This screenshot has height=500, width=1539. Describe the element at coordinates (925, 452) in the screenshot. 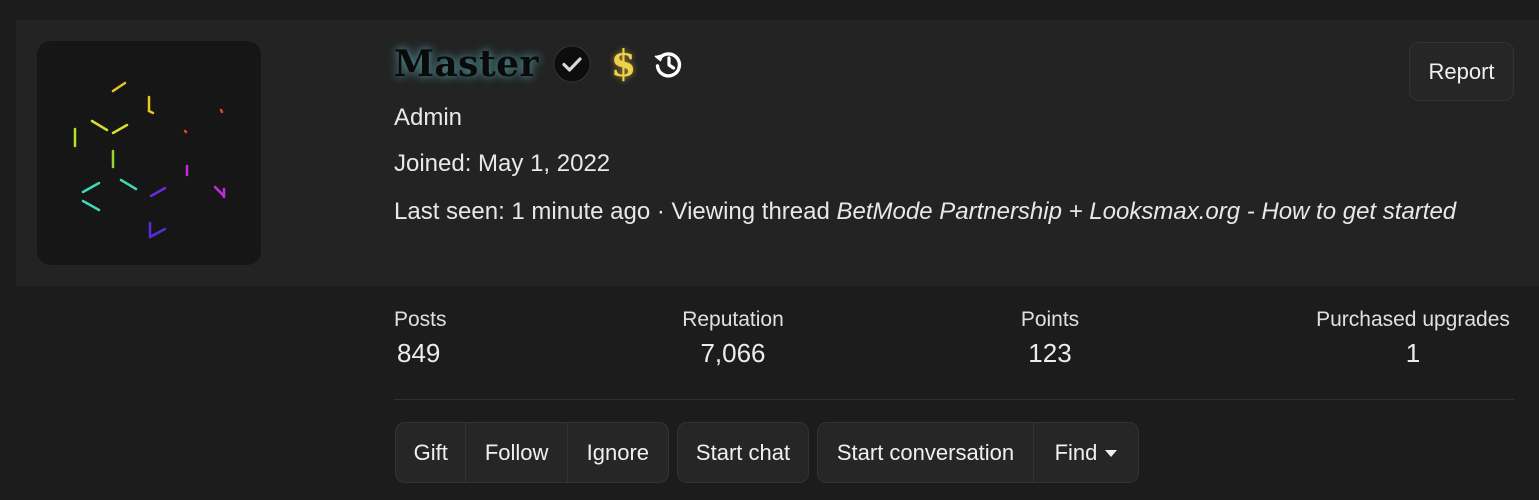

I see `start-conversation-button: Start conversation` at that location.